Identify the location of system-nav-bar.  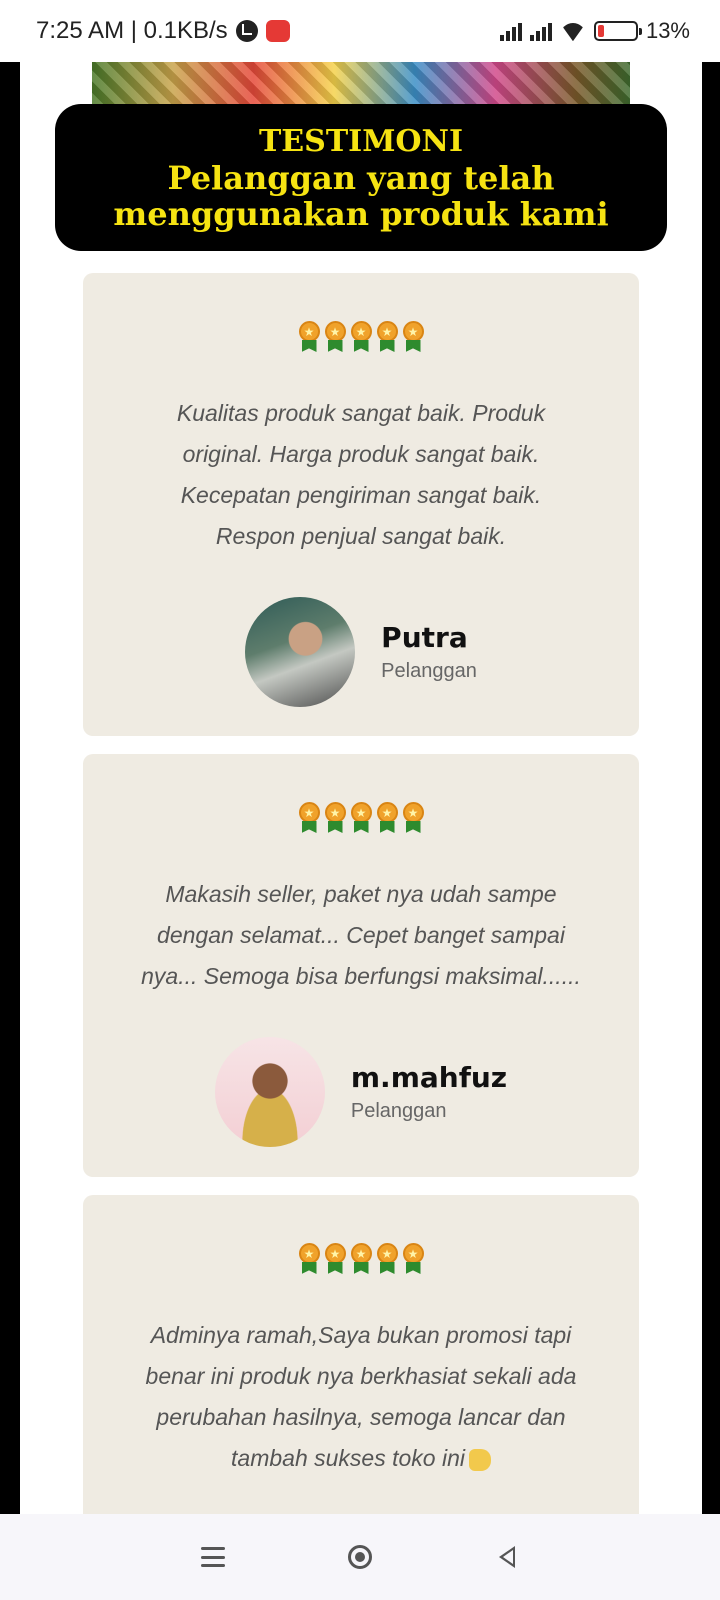
(360, 1557).